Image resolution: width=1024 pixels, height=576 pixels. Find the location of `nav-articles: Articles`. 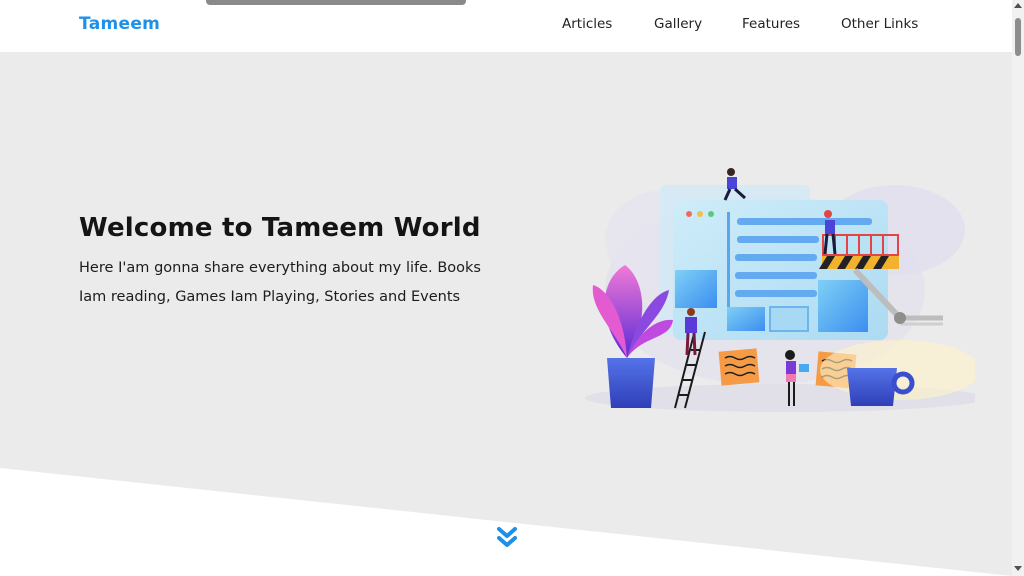

nav-articles: Articles is located at coordinates (587, 24).